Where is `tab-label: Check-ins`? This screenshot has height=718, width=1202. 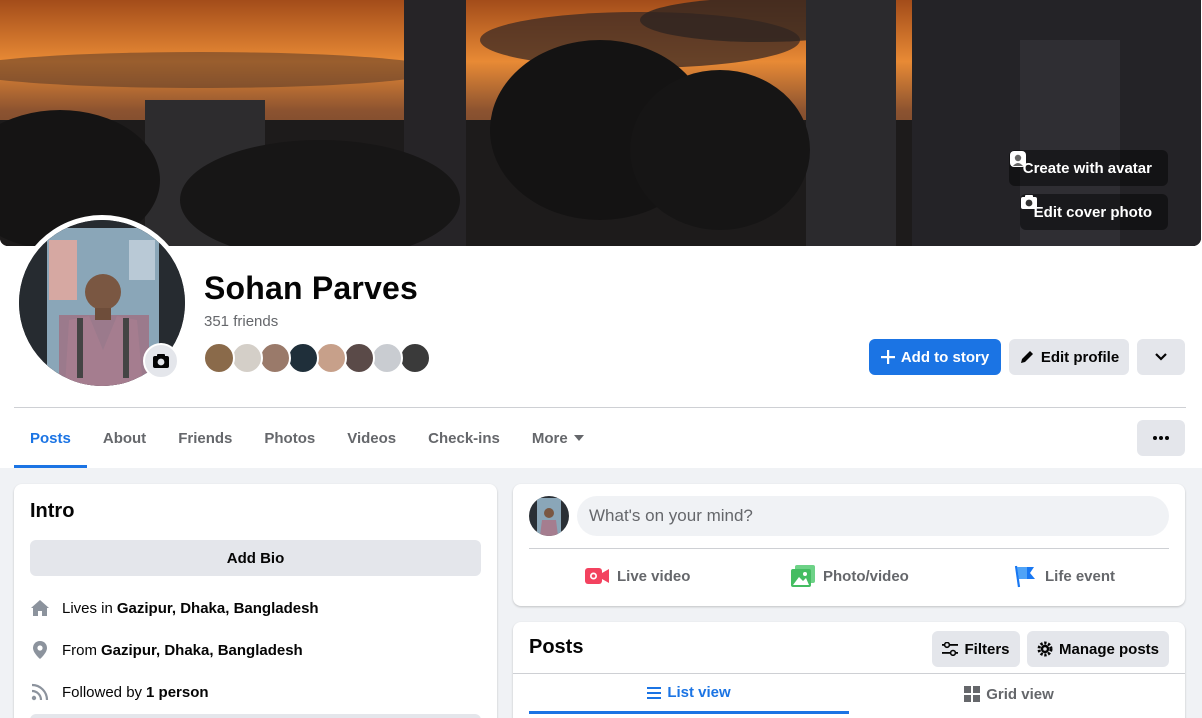
tab-label: Check-ins is located at coordinates (464, 438).